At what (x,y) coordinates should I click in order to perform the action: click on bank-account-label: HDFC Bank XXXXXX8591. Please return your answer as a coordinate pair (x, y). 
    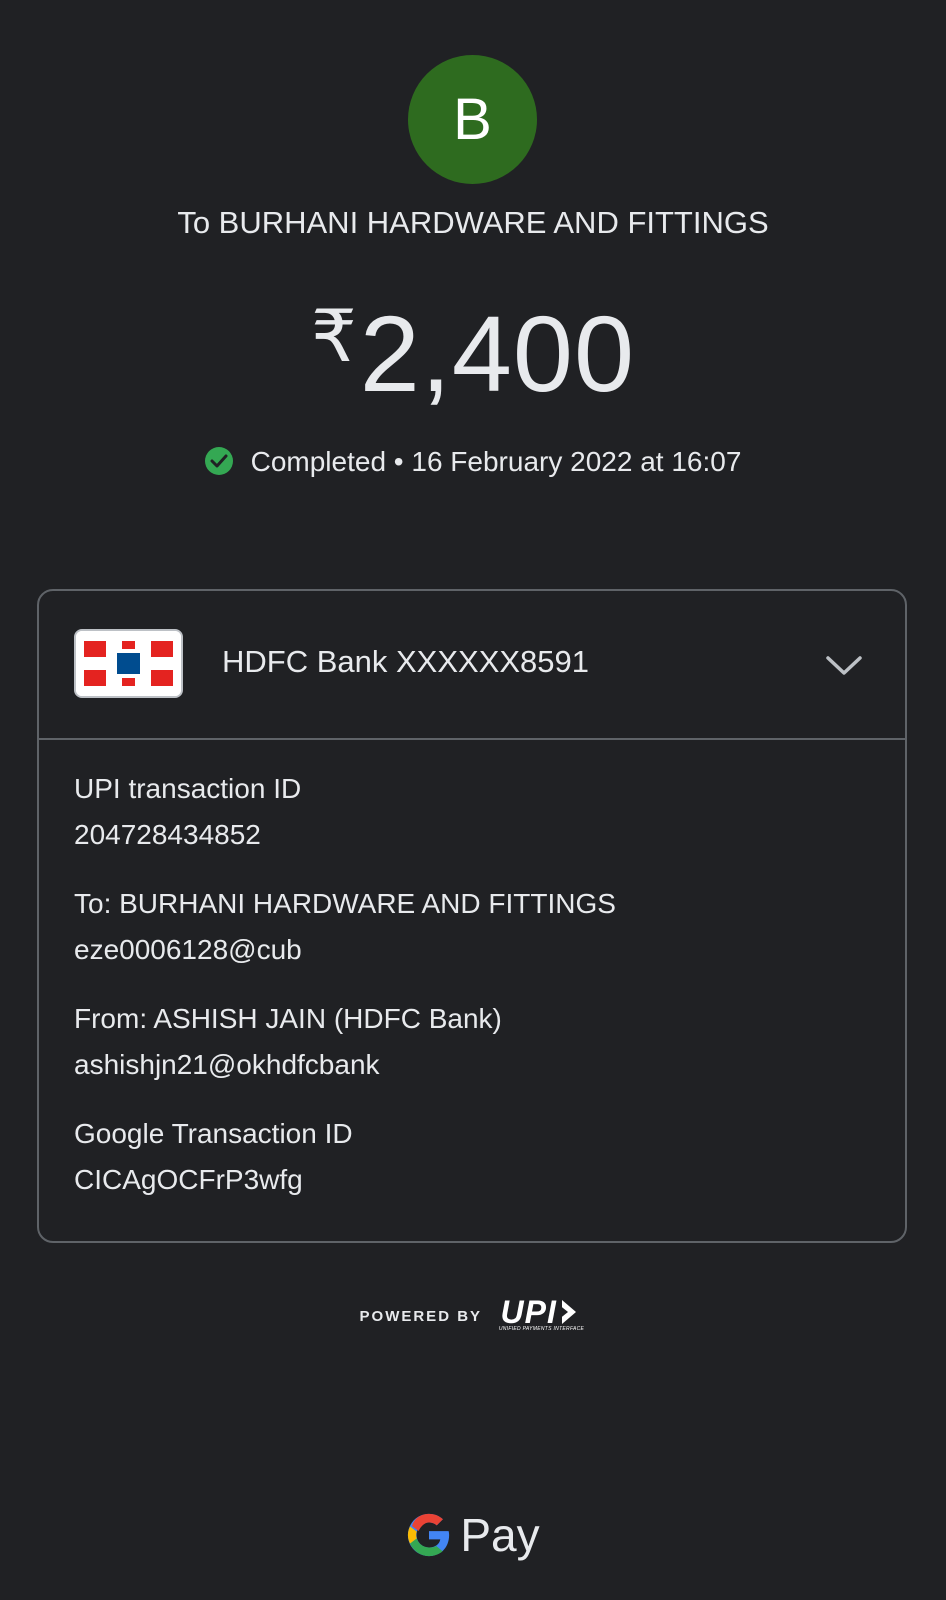
    Looking at the image, I should click on (406, 661).